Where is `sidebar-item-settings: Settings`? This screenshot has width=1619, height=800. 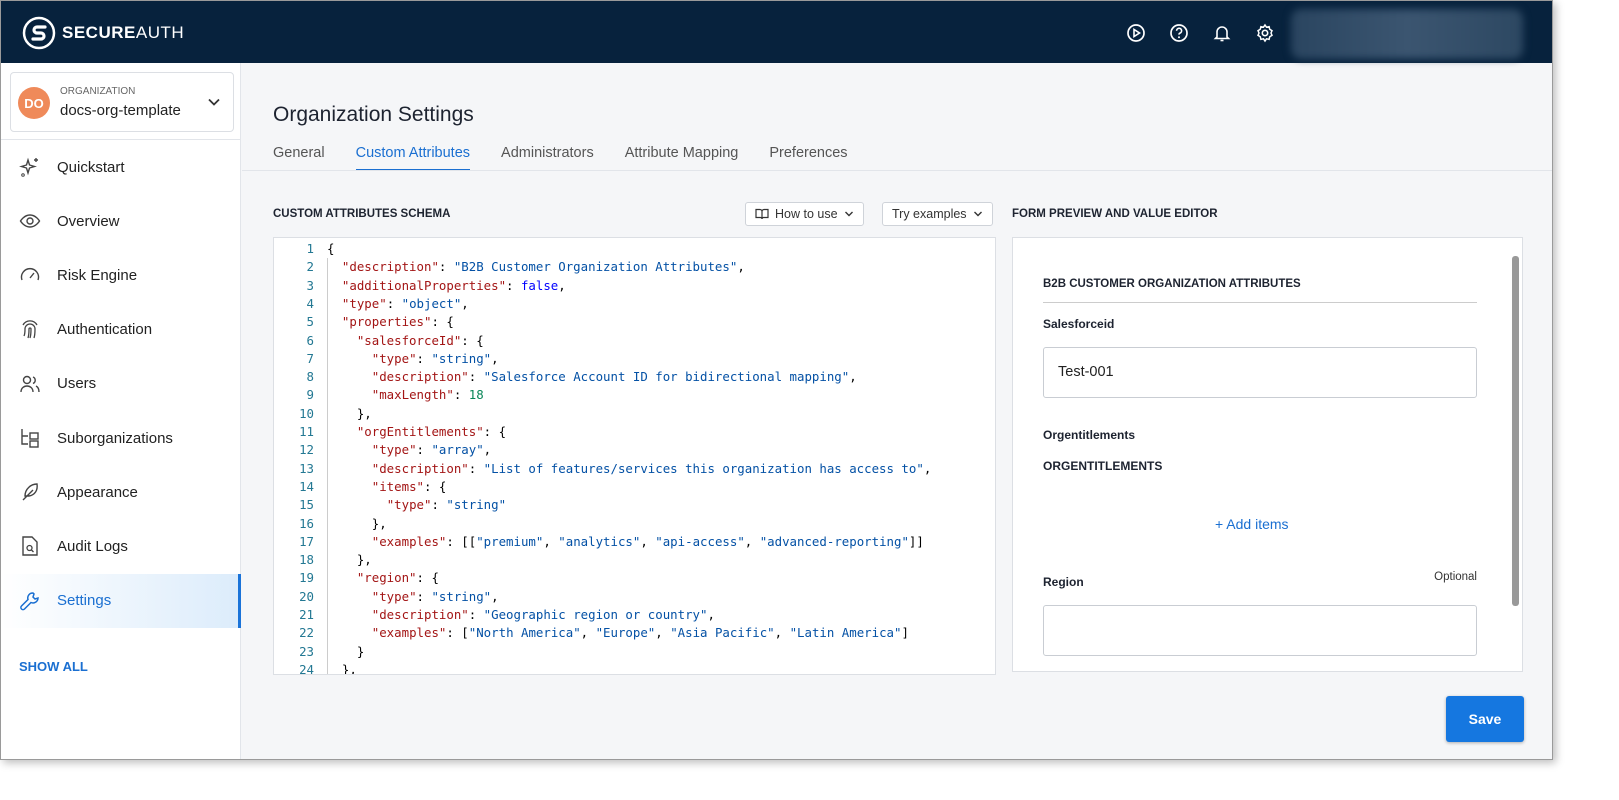 sidebar-item-settings: Settings is located at coordinates (121, 600).